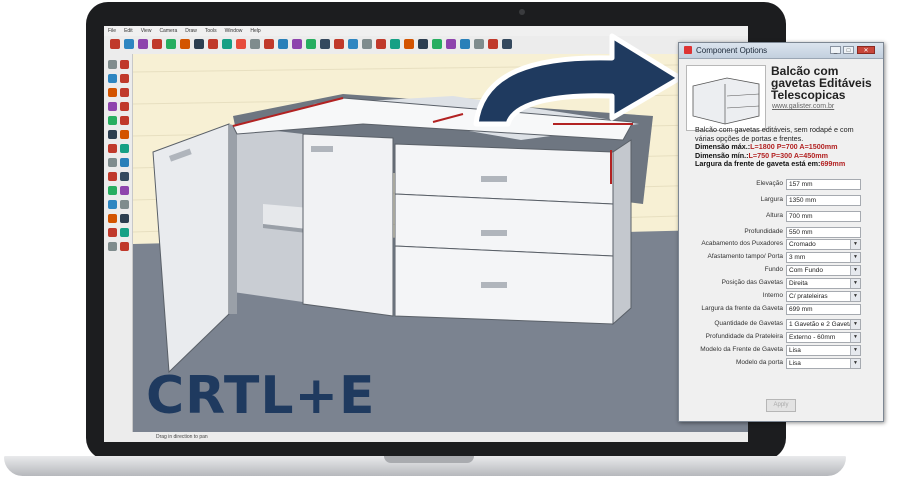 Image resolution: width=900 pixels, height=500 pixels. Describe the element at coordinates (191, 31) in the screenshot. I see `menu-draw: Draw` at that location.